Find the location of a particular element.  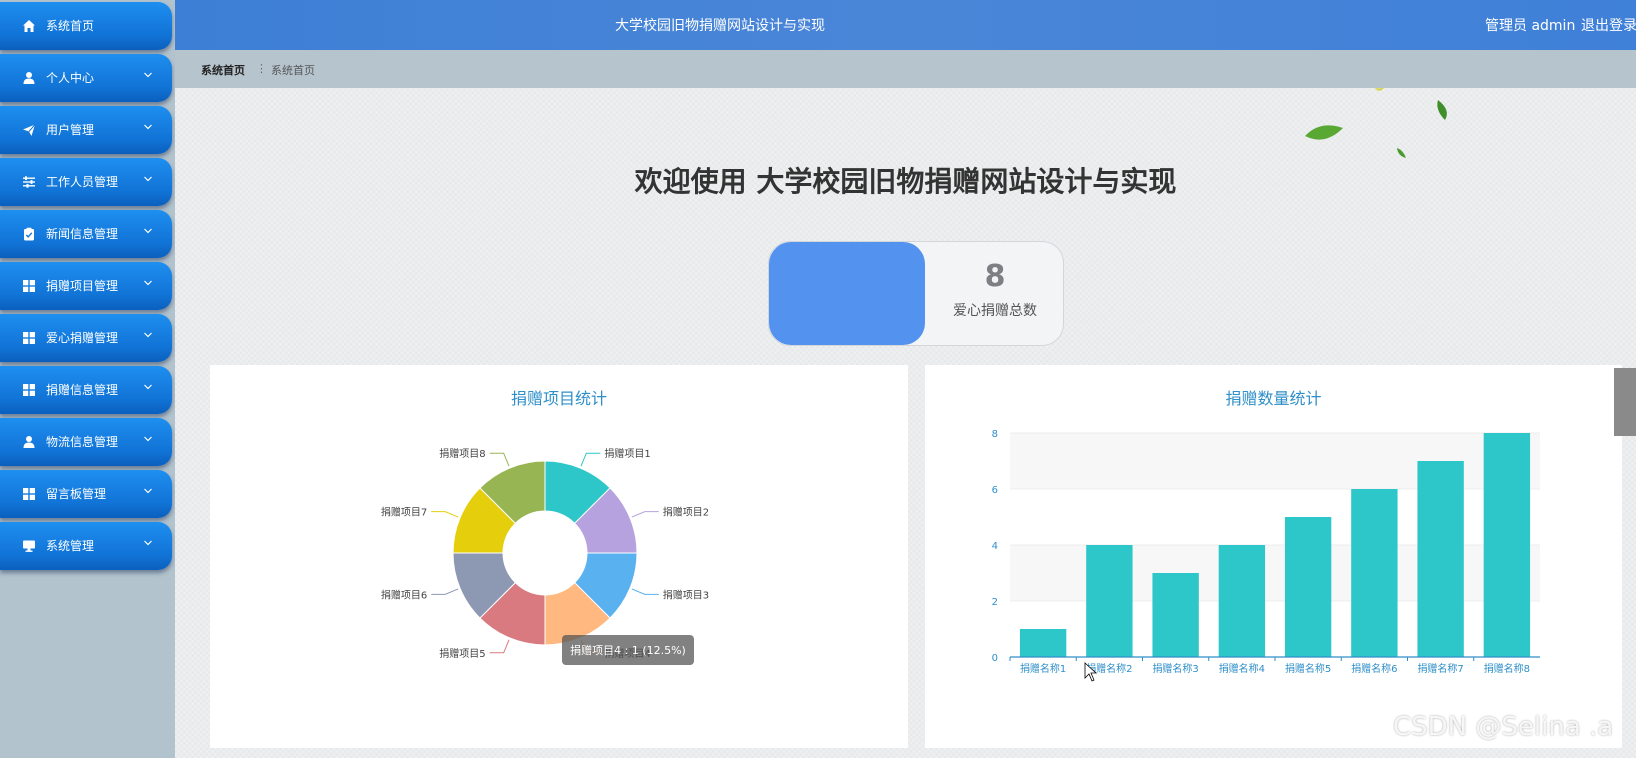

pie-label: 捐赠项目8 is located at coordinates (462, 453).